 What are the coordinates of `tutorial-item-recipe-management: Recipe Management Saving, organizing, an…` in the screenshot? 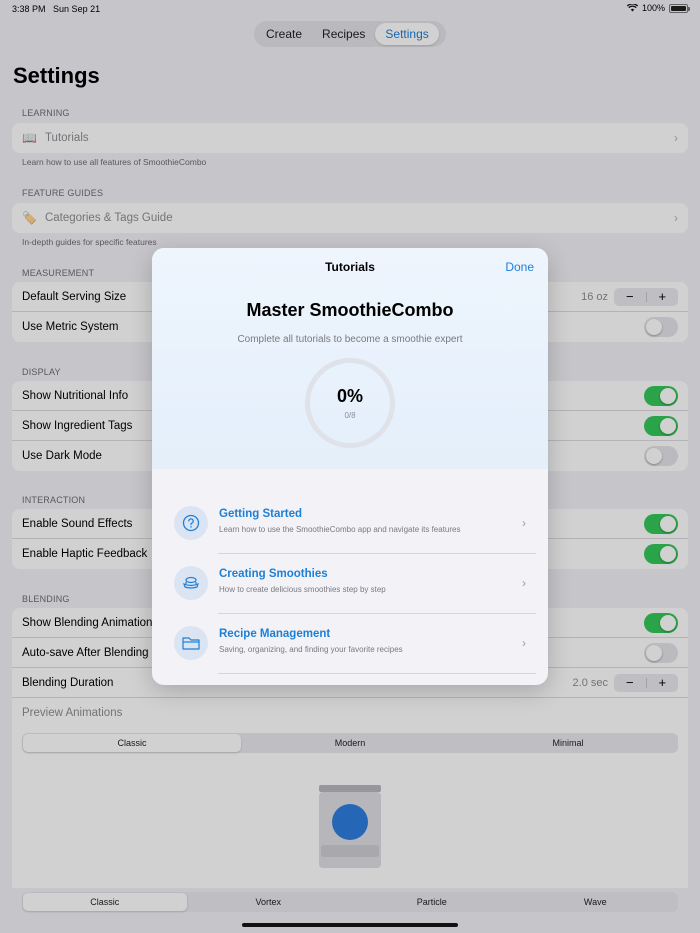 It's located at (354, 644).